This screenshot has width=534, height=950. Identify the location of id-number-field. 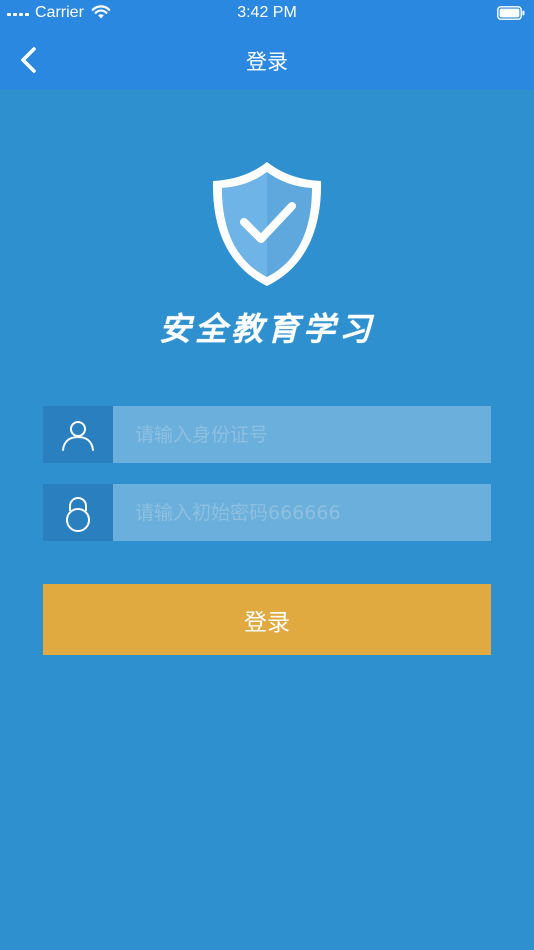
(267, 434).